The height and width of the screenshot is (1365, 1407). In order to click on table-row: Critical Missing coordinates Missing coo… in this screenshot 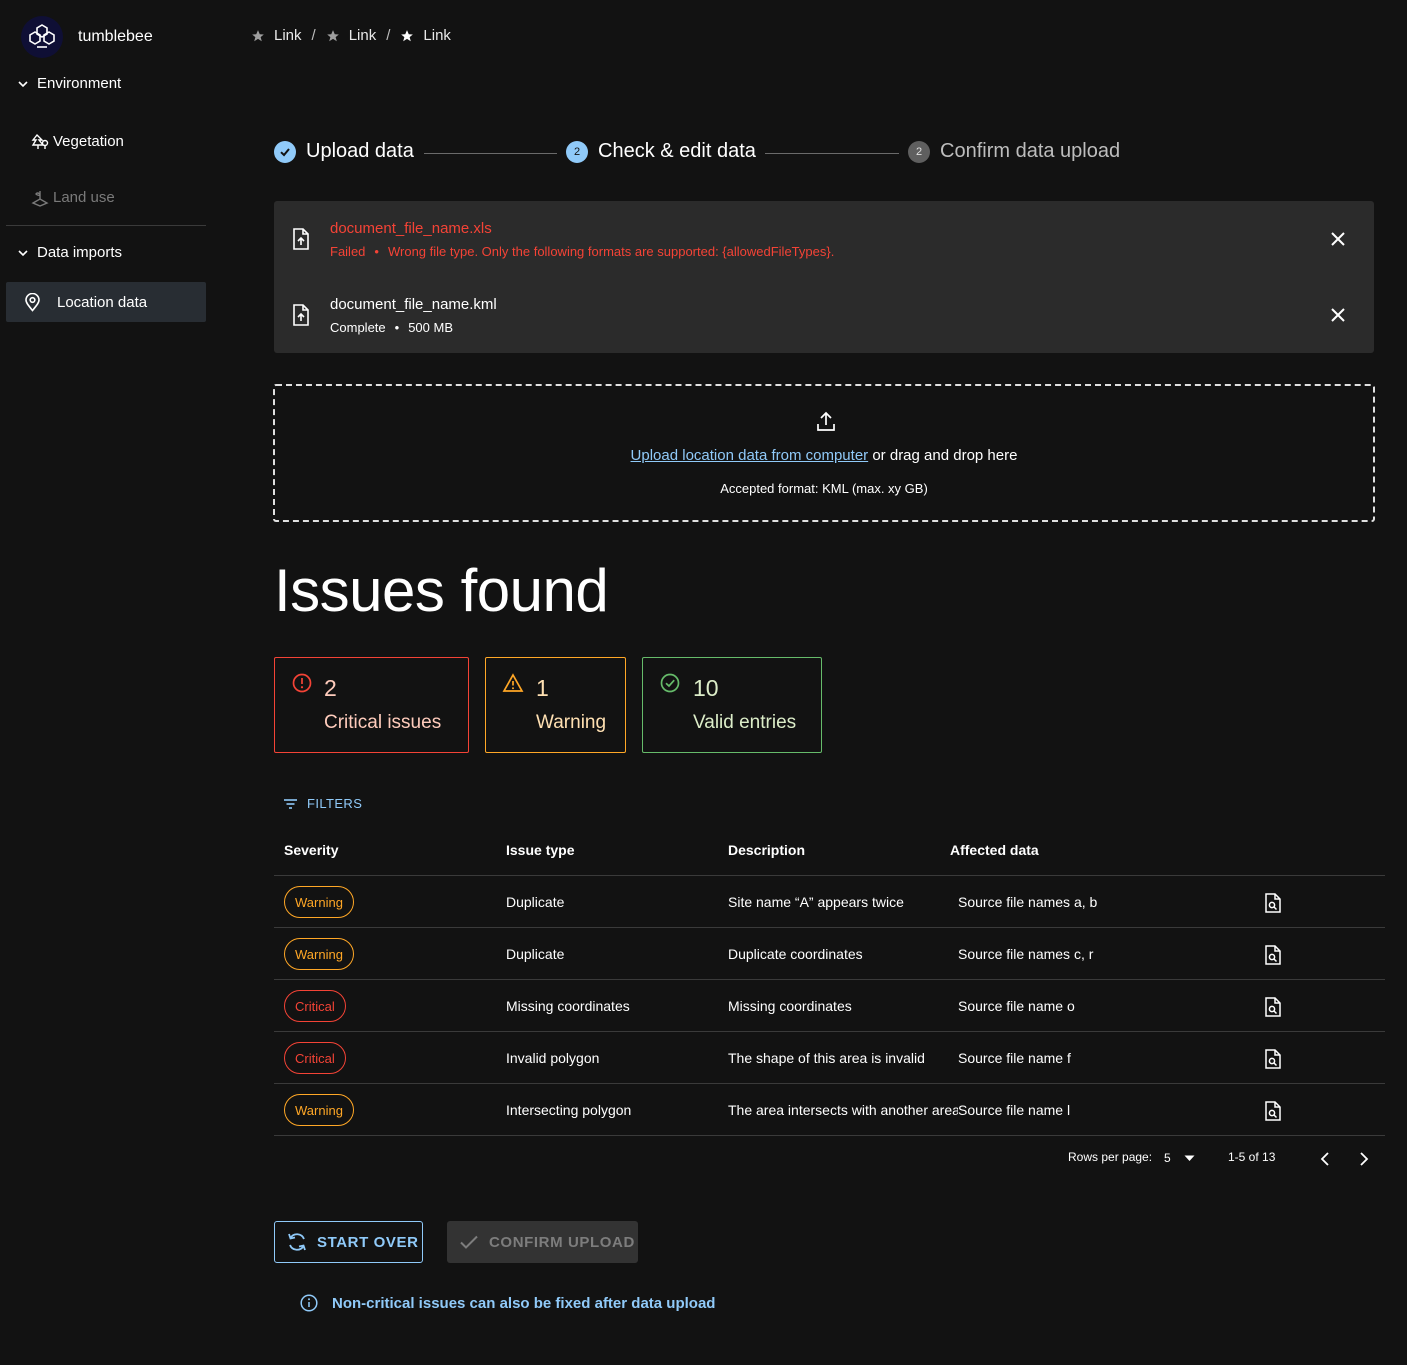, I will do `click(829, 1006)`.